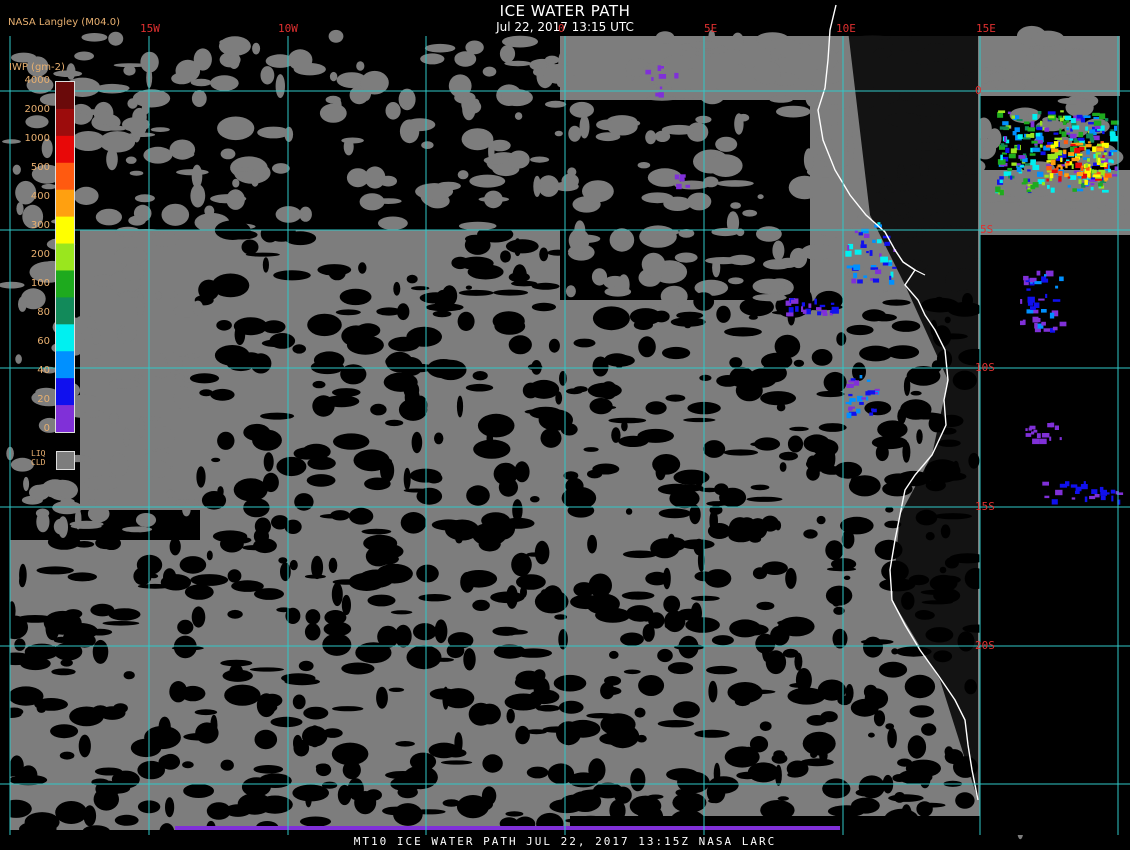 The width and height of the screenshot is (1130, 850). I want to click on lat-label-0: 0, so click(978, 90).